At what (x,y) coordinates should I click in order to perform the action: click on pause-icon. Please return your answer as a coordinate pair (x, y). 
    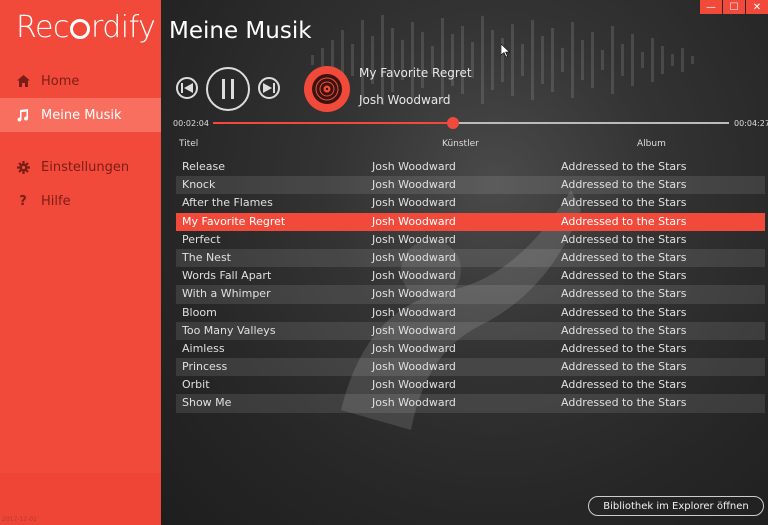
    Looking at the image, I should click on (228, 89).